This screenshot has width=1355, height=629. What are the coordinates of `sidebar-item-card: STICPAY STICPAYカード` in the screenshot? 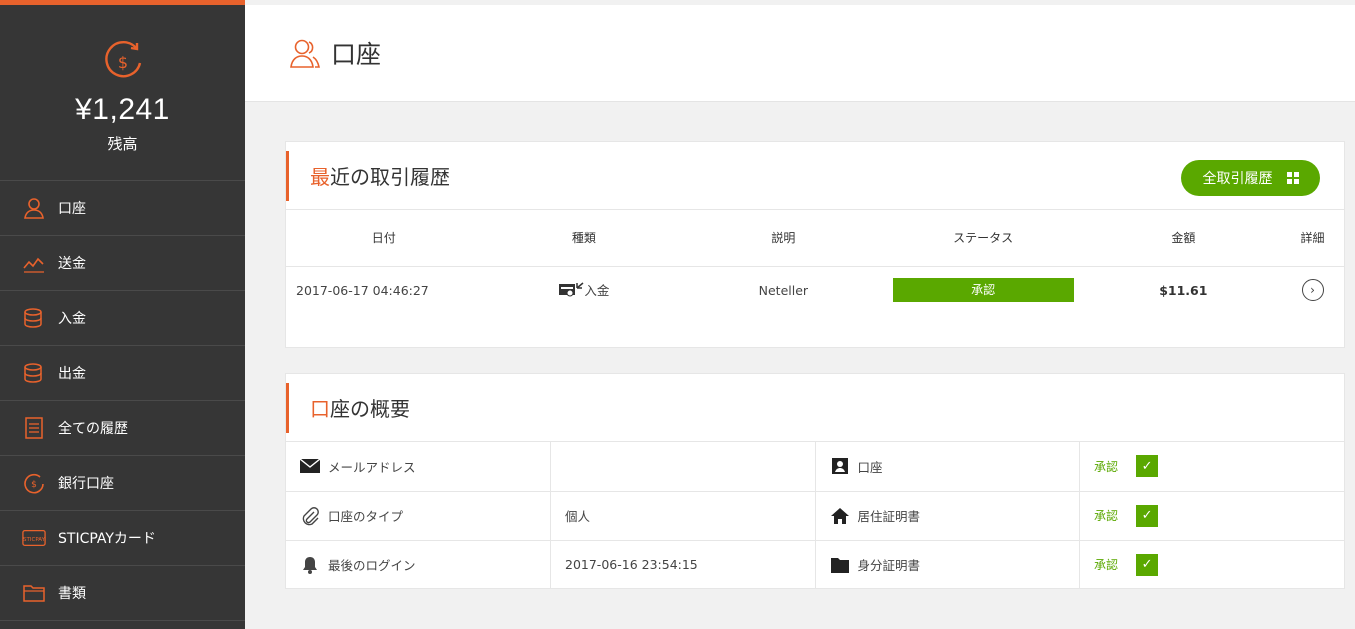 It's located at (122, 538).